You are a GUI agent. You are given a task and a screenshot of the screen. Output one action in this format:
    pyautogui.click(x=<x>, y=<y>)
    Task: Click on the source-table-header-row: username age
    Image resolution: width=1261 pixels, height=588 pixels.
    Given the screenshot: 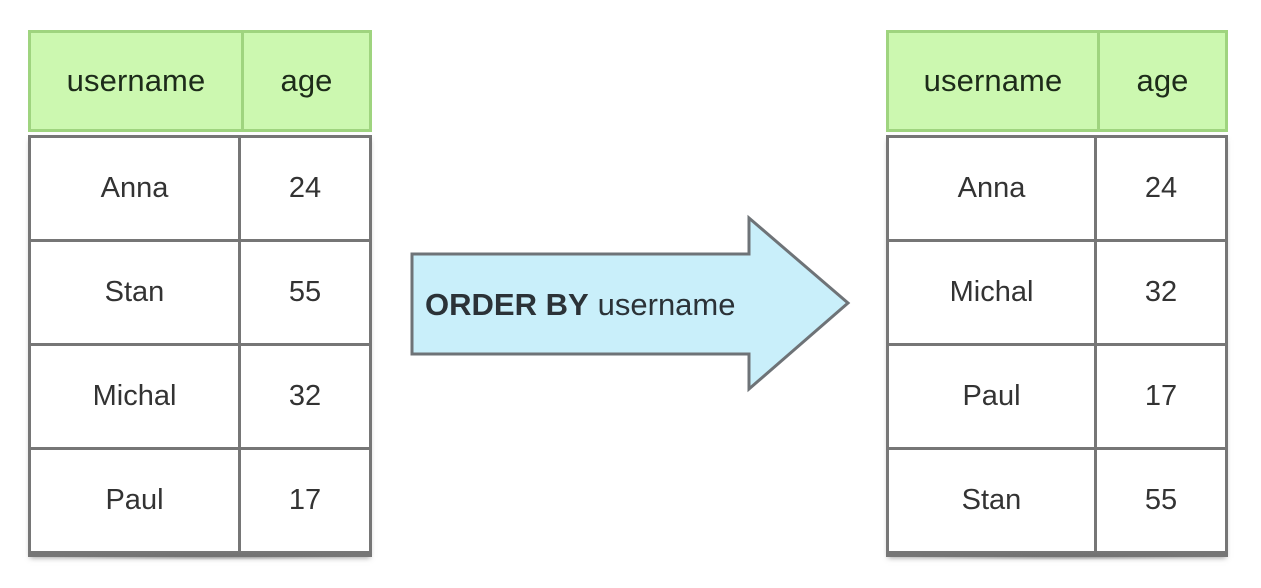 What is the action you would take?
    pyautogui.click(x=200, y=81)
    